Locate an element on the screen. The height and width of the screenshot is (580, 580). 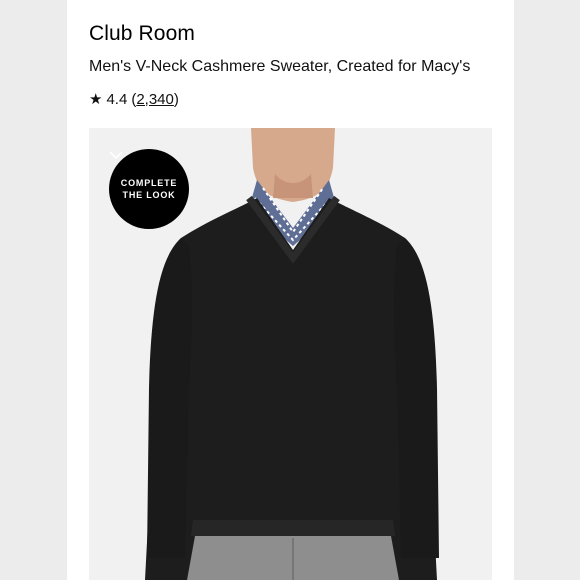
rating-value: 4.4 is located at coordinates (117, 99).